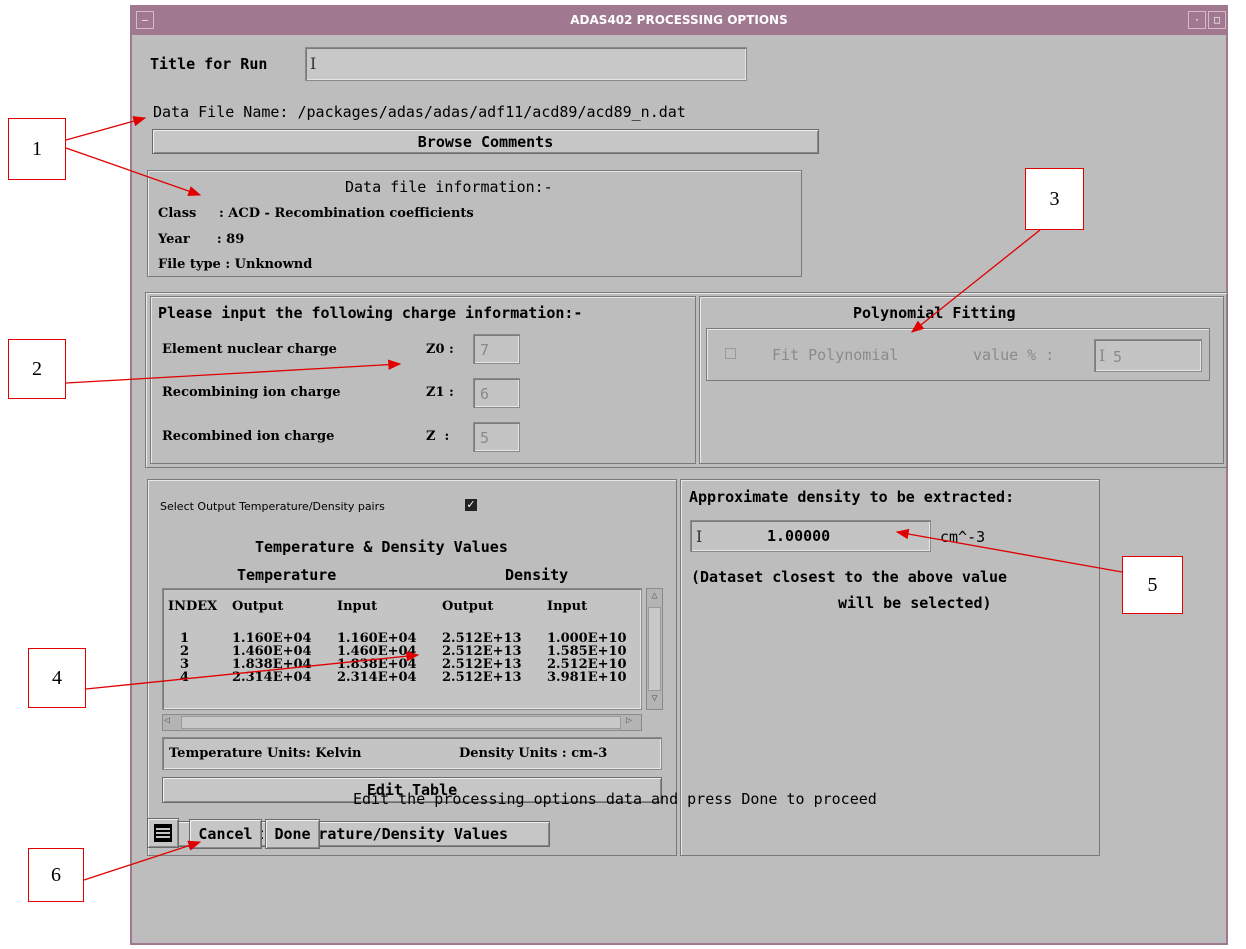 Image resolution: width=1246 pixels, height=949 pixels. What do you see at coordinates (106, 128) in the screenshot?
I see `arrow-1a` at bounding box center [106, 128].